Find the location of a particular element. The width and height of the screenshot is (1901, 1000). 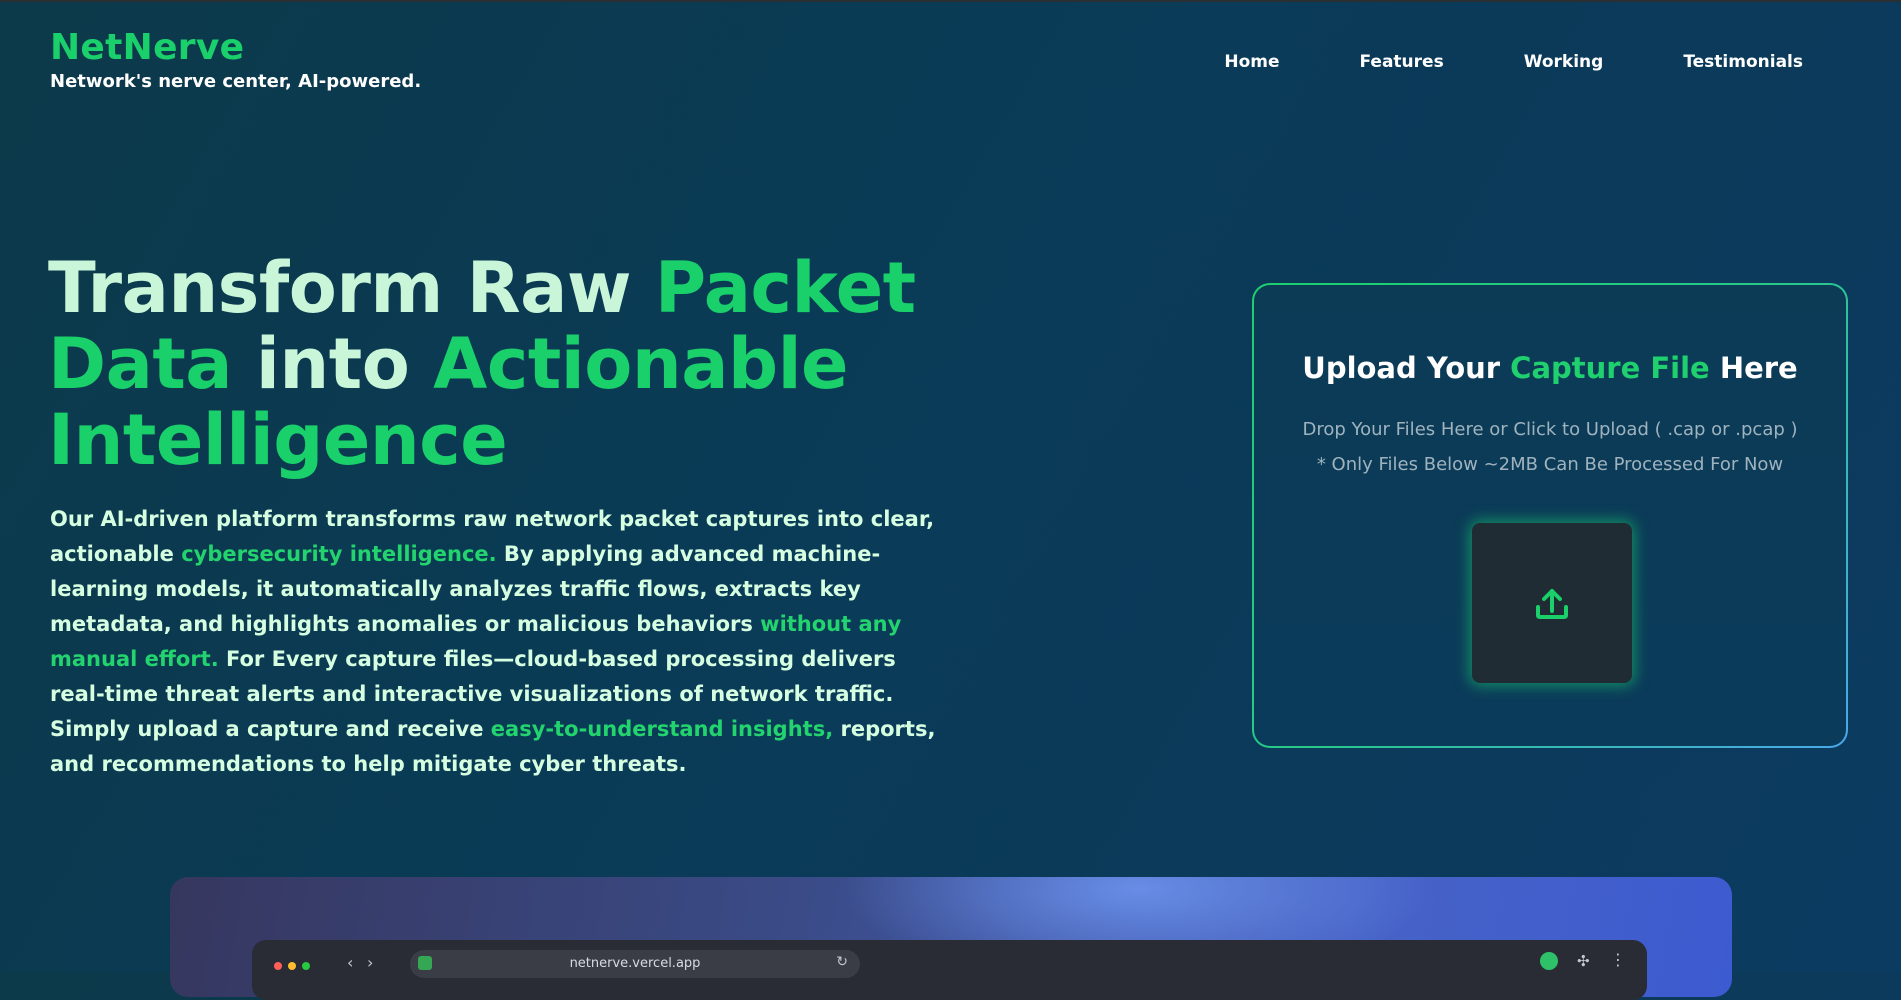

brand-name: NetNerve is located at coordinates (235, 48).